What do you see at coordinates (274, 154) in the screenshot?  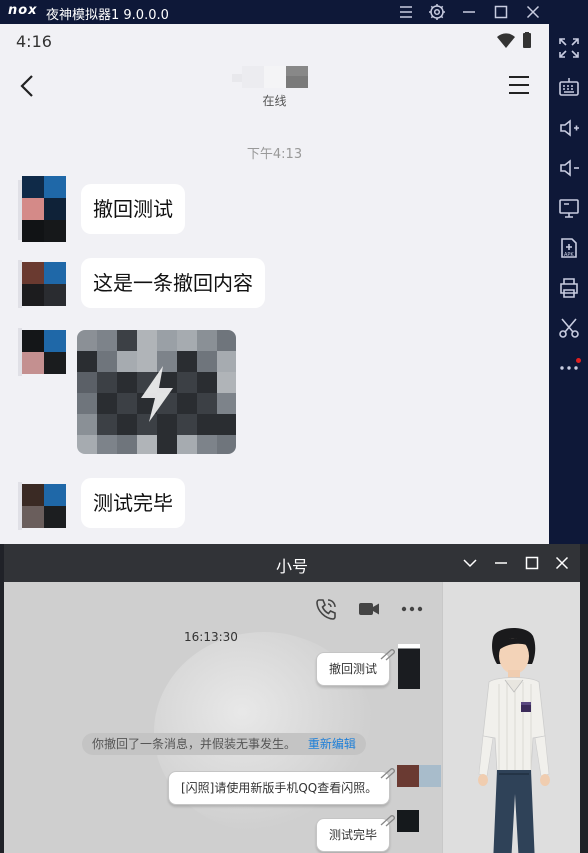 I see `chat-timestamp: 下午4:13` at bounding box center [274, 154].